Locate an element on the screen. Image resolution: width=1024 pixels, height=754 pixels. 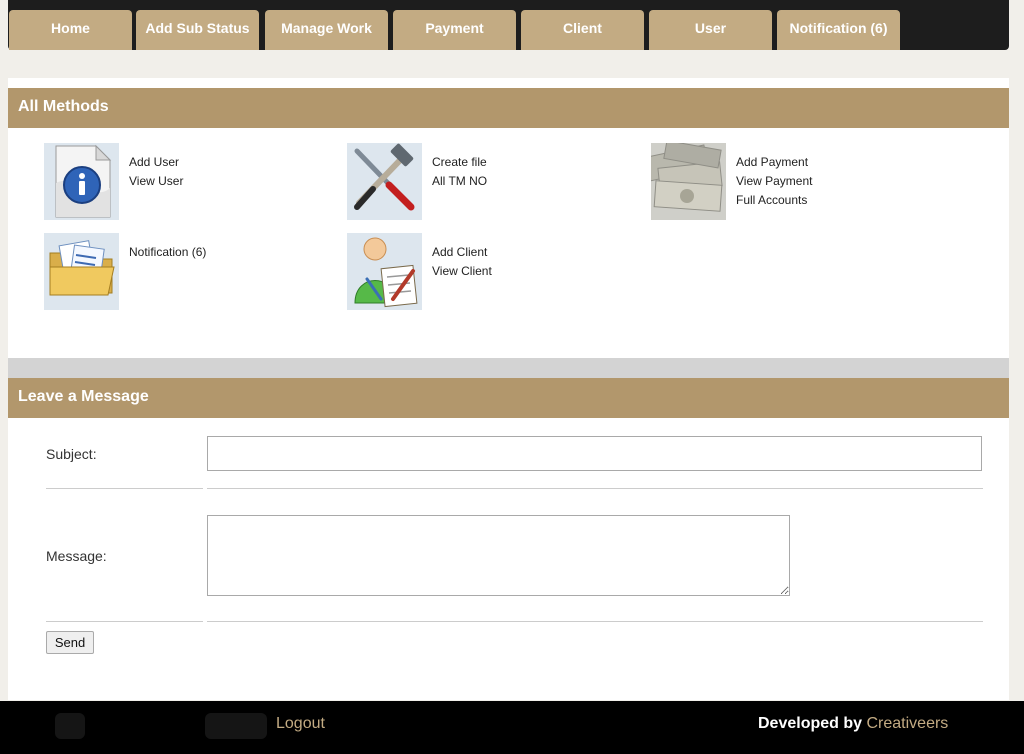
message-label: Message: is located at coordinates (76, 556).